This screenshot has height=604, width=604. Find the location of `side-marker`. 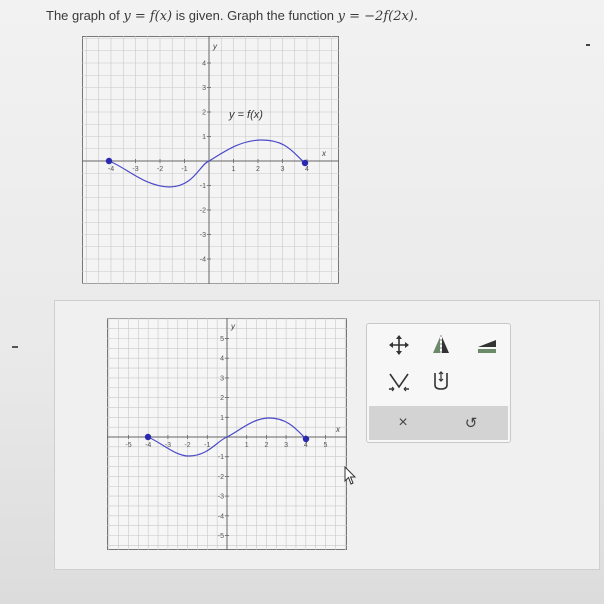

side-marker is located at coordinates (15, 347).